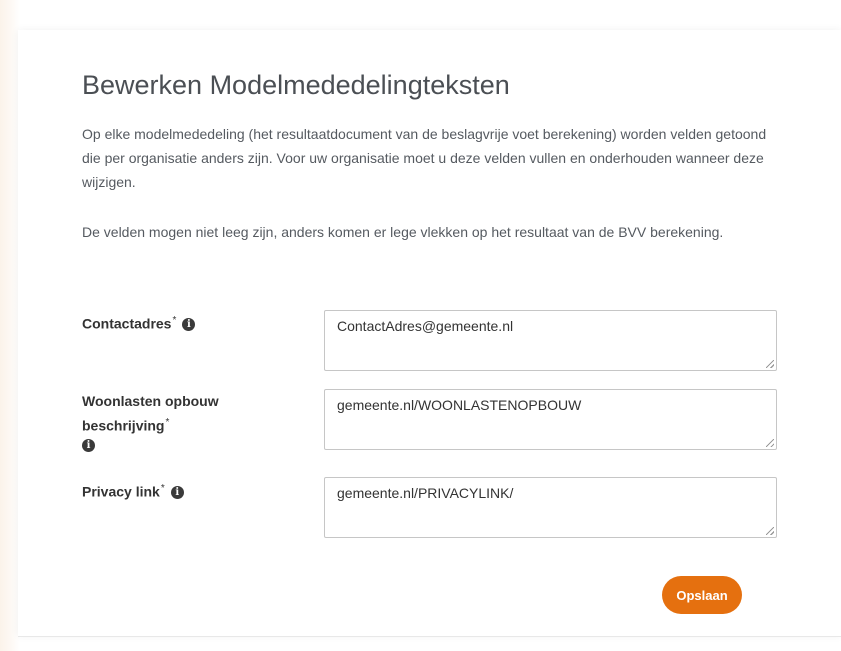 This screenshot has width=841, height=651. Describe the element at coordinates (121, 491) in the screenshot. I see `label-text: Privacy link` at that location.